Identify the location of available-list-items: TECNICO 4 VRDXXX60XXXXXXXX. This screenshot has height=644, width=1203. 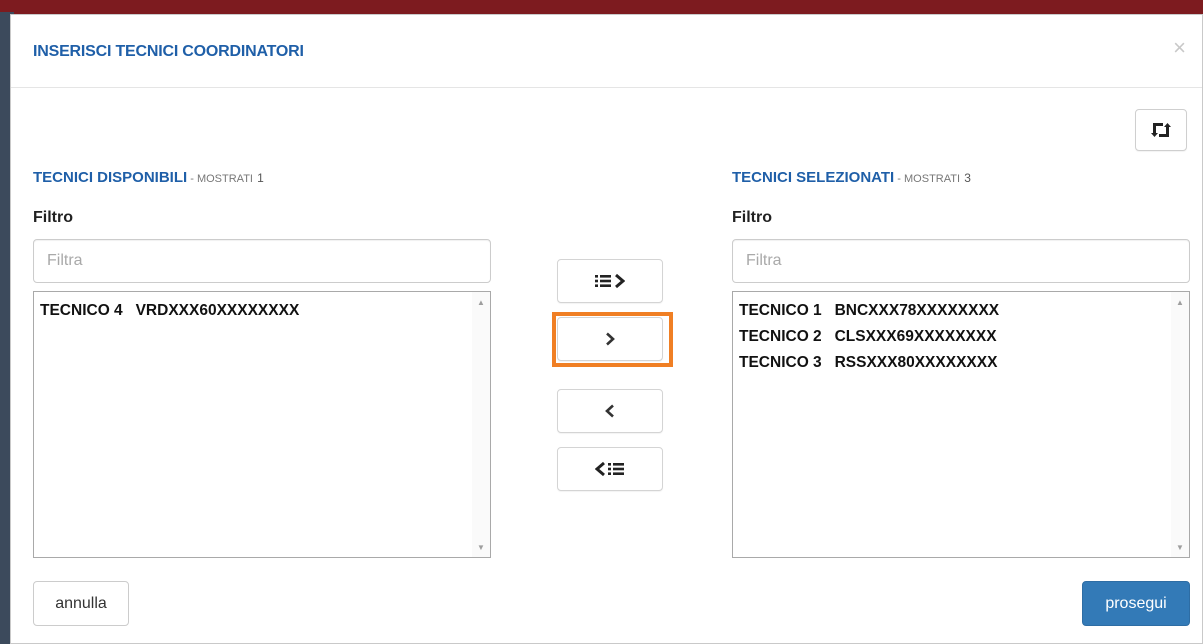
(254, 311).